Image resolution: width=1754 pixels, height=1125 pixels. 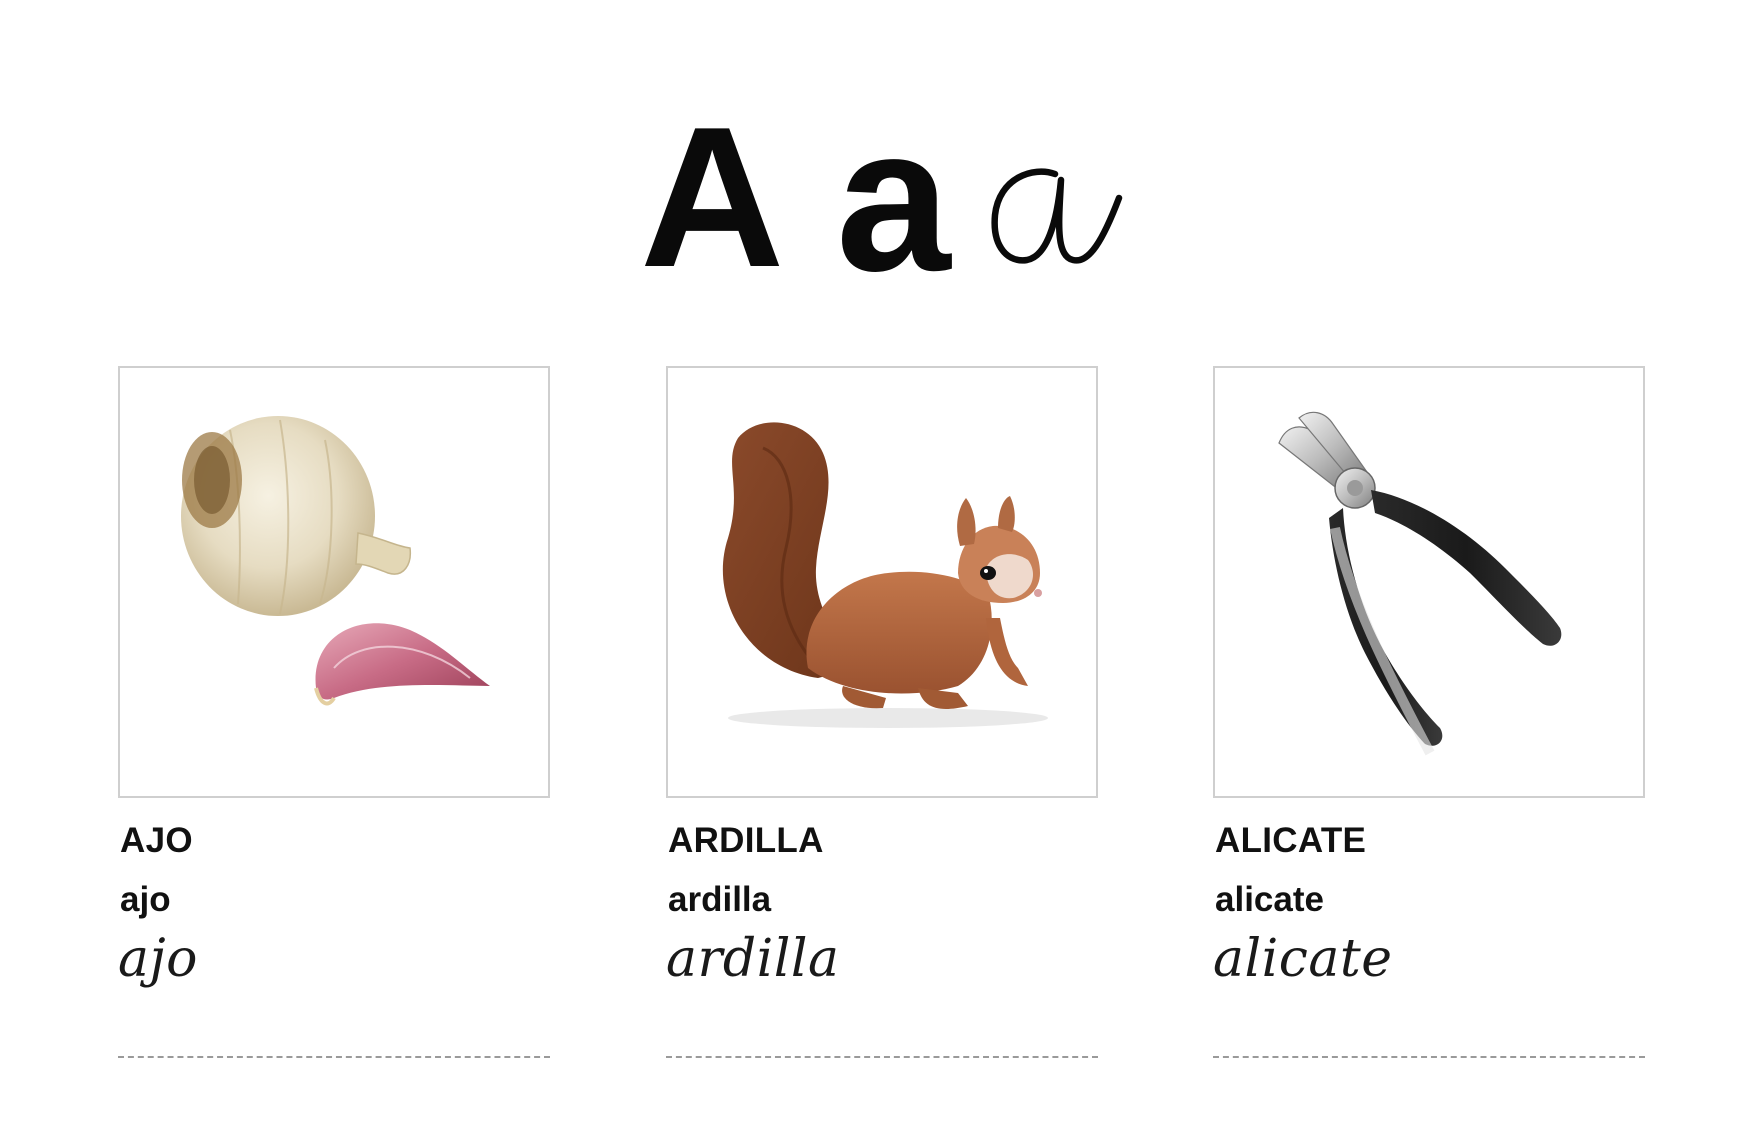 I want to click on lowercase-print-letter: a, so click(x=893, y=199).